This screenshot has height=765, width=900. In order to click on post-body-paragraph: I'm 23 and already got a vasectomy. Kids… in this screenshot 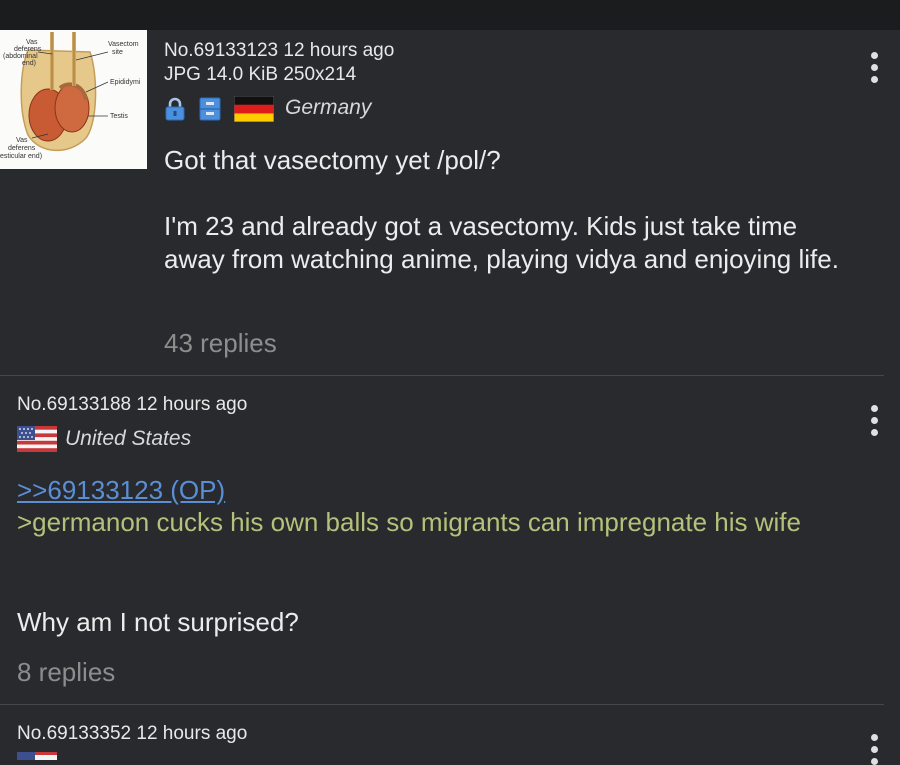, I will do `click(501, 242)`.